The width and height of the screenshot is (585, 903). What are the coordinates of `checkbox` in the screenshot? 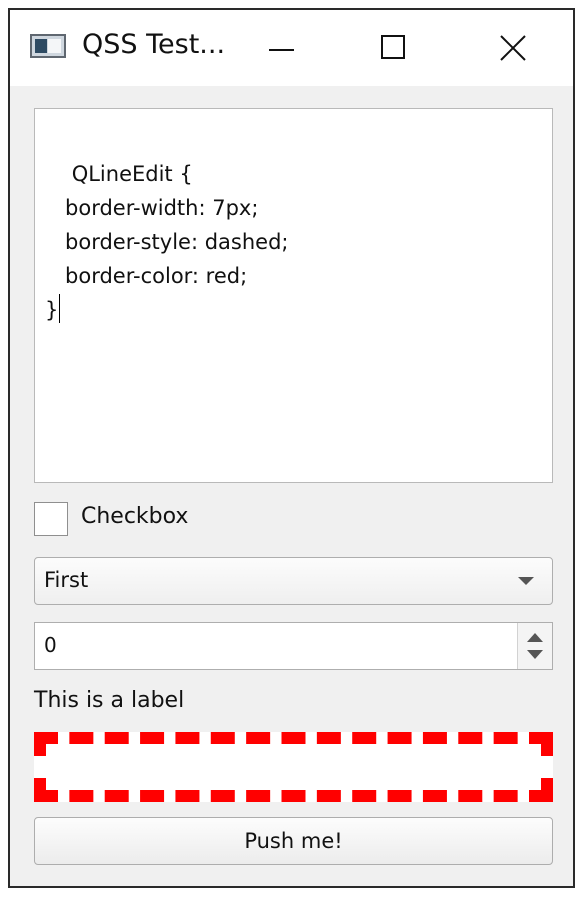 It's located at (51, 519).